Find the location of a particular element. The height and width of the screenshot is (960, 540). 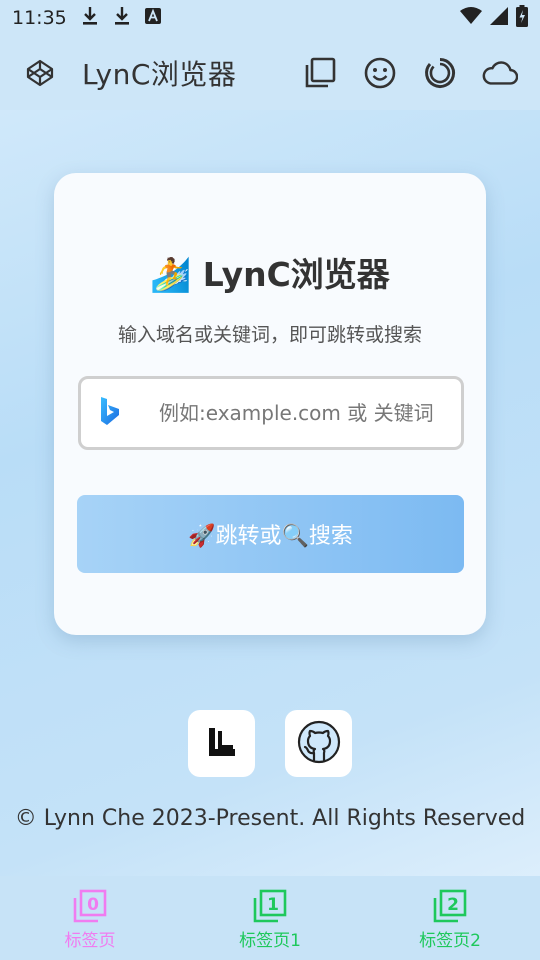

font-icon is located at coordinates (152, 18).